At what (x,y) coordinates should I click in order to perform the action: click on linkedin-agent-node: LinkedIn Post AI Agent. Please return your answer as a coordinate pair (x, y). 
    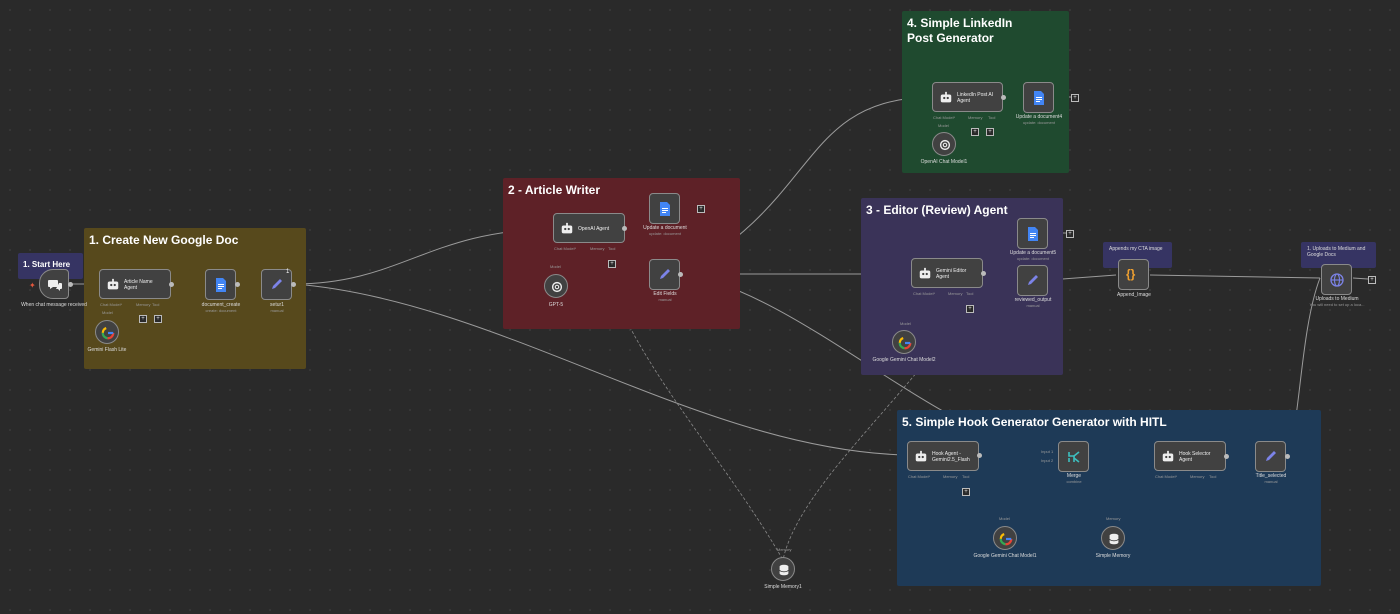
    Looking at the image, I should click on (967, 97).